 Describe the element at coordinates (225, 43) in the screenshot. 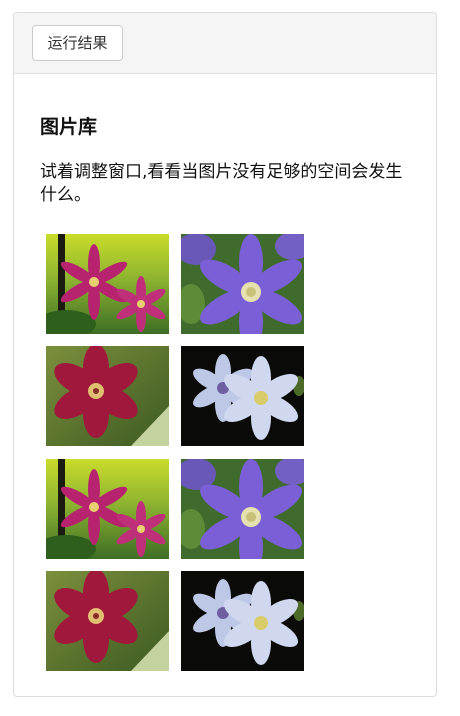

I see `panel-header: 运行结果` at that location.